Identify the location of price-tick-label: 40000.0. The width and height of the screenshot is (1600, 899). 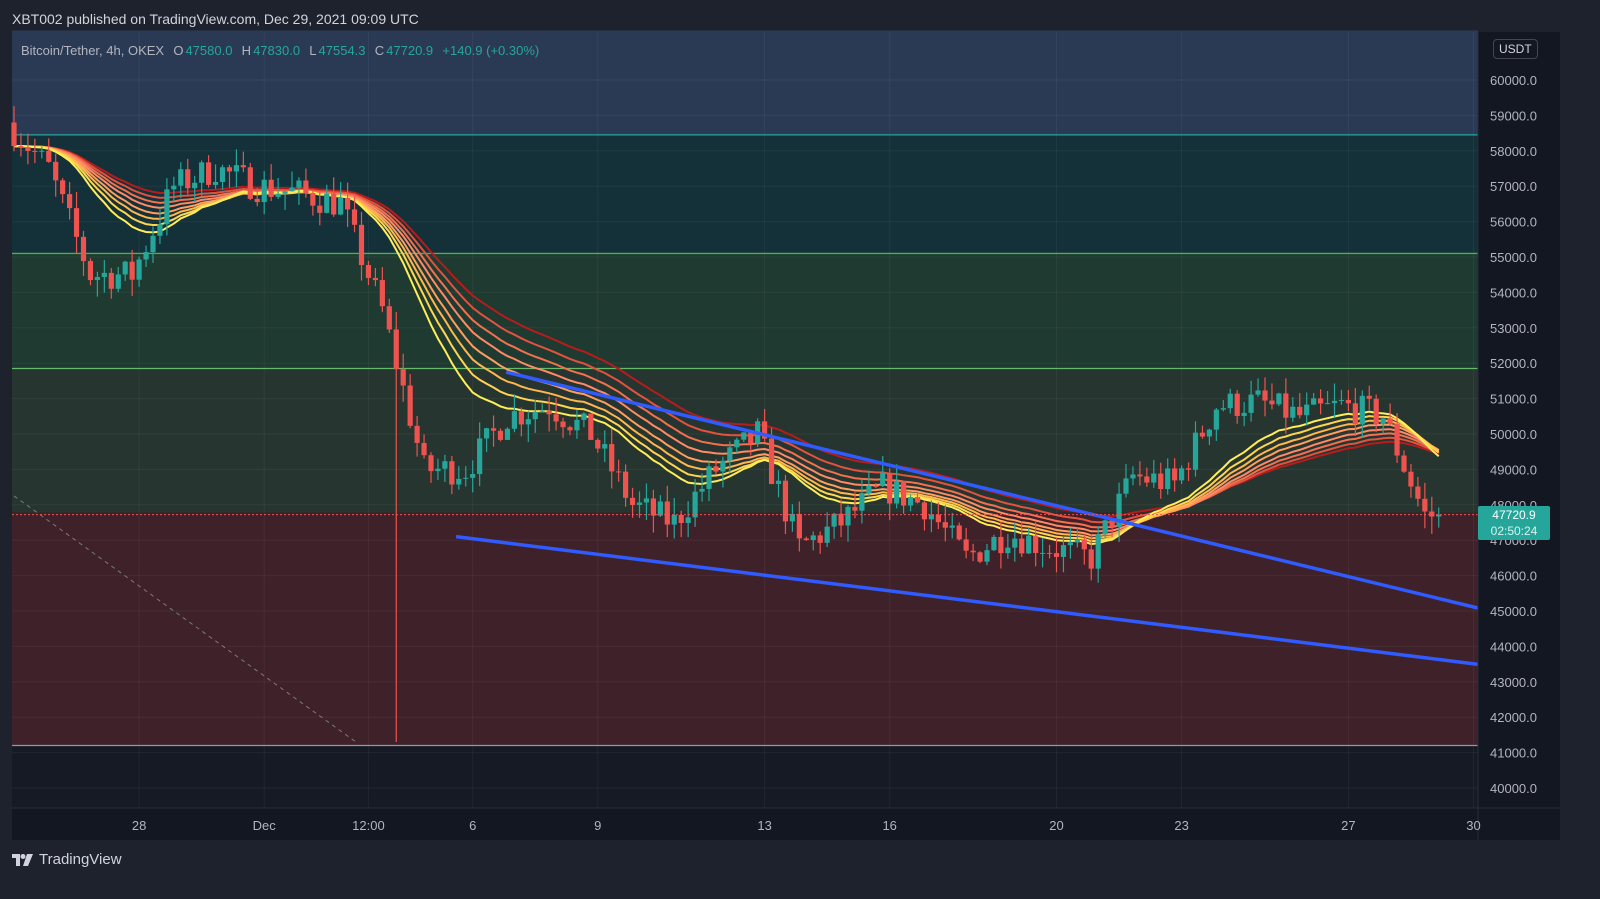
(1513, 788).